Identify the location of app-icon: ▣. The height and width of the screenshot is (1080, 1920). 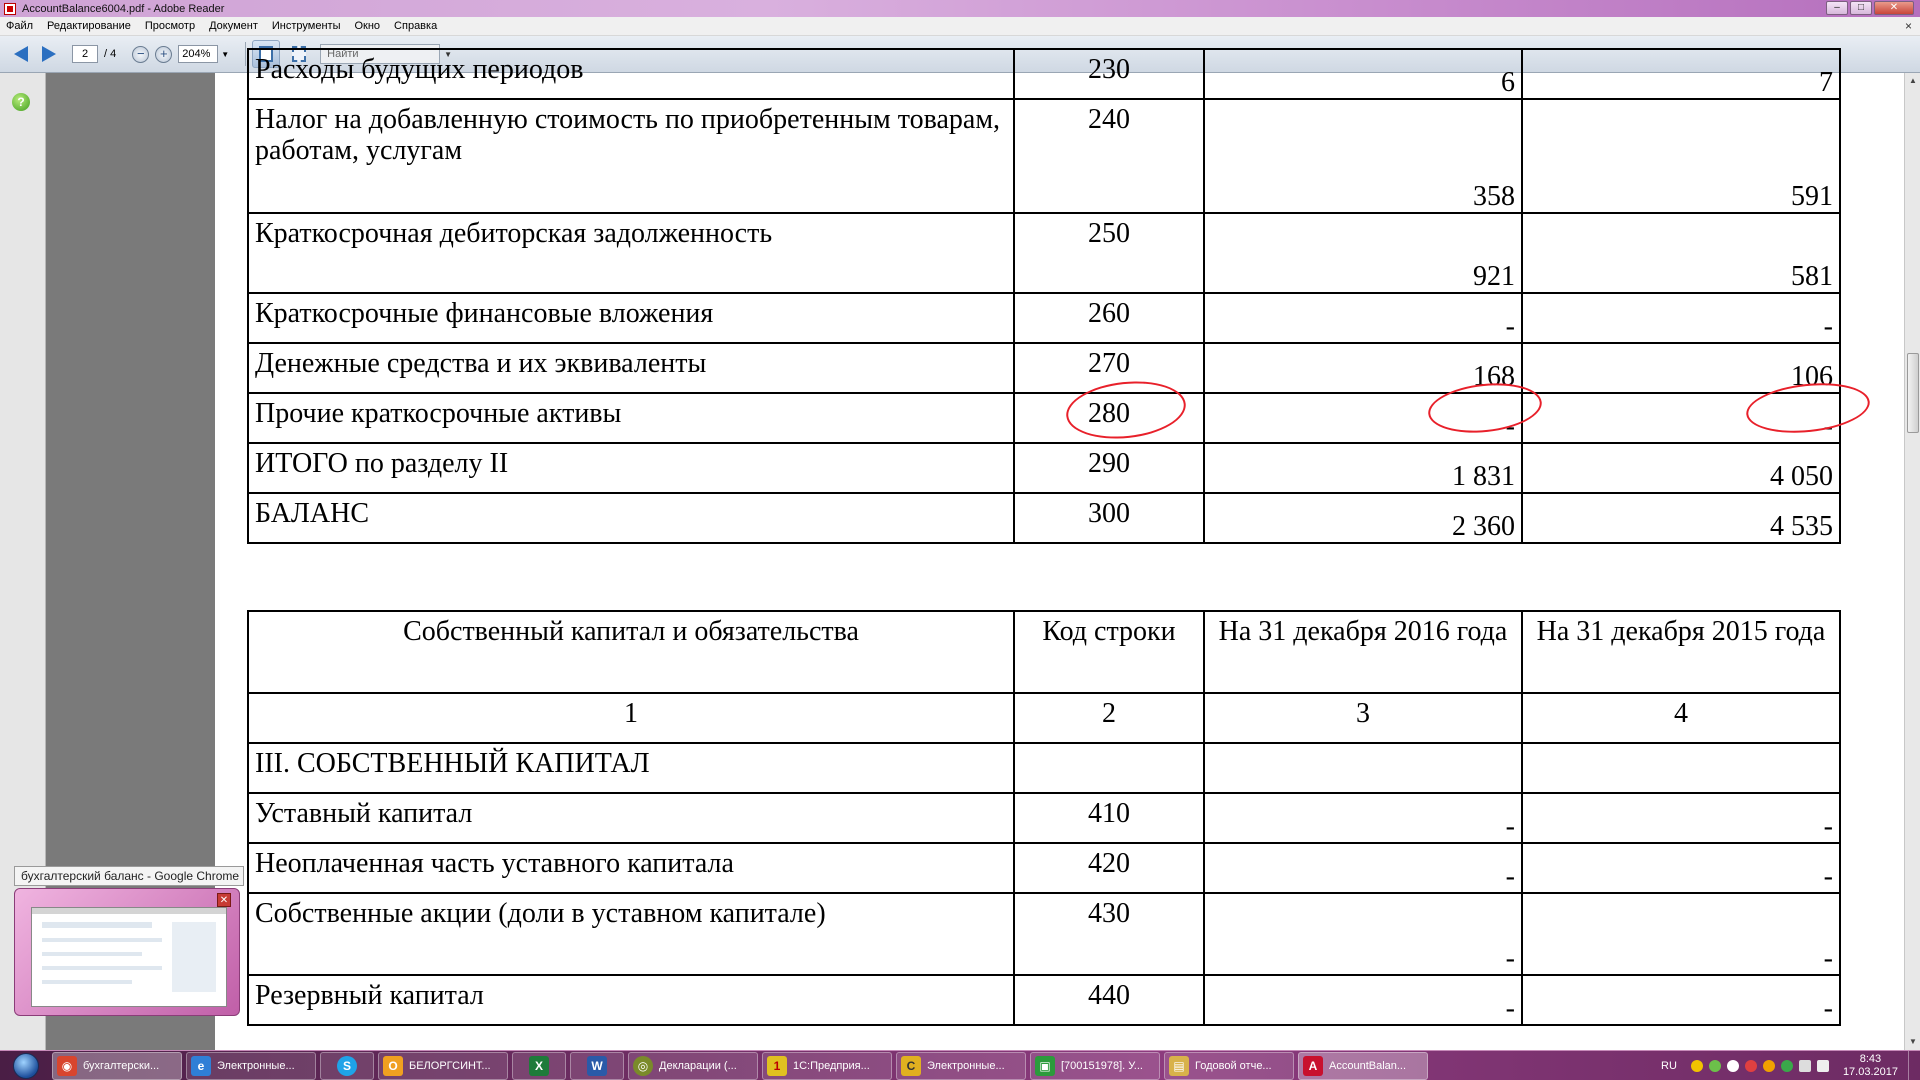
(1045, 1065).